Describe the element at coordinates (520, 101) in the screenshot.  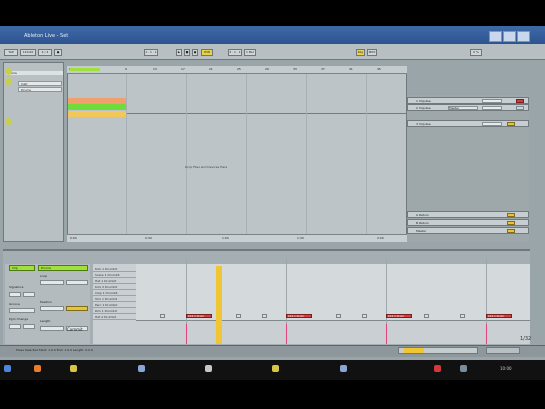
I see `track-arm-button` at that location.